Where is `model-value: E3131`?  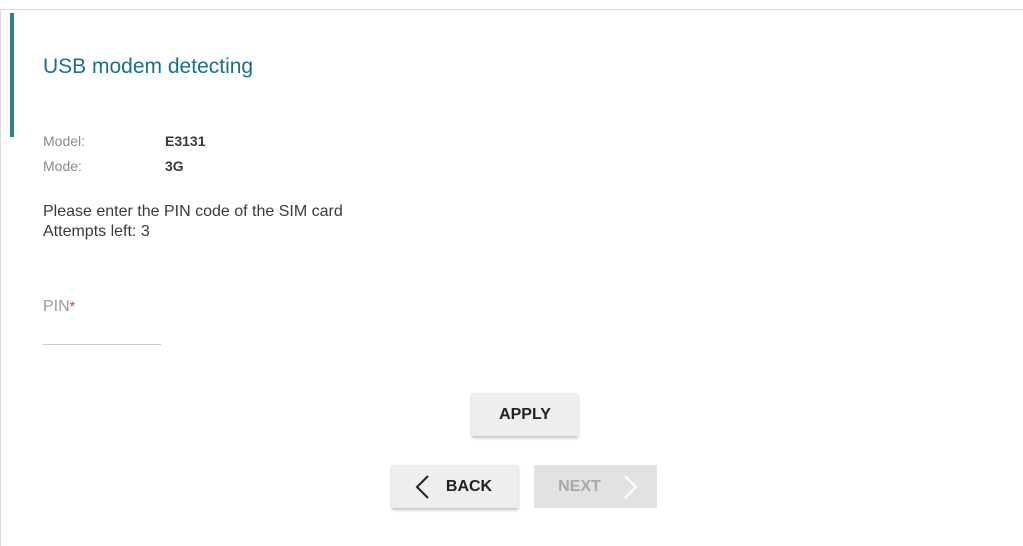
model-value: E3131 is located at coordinates (185, 141).